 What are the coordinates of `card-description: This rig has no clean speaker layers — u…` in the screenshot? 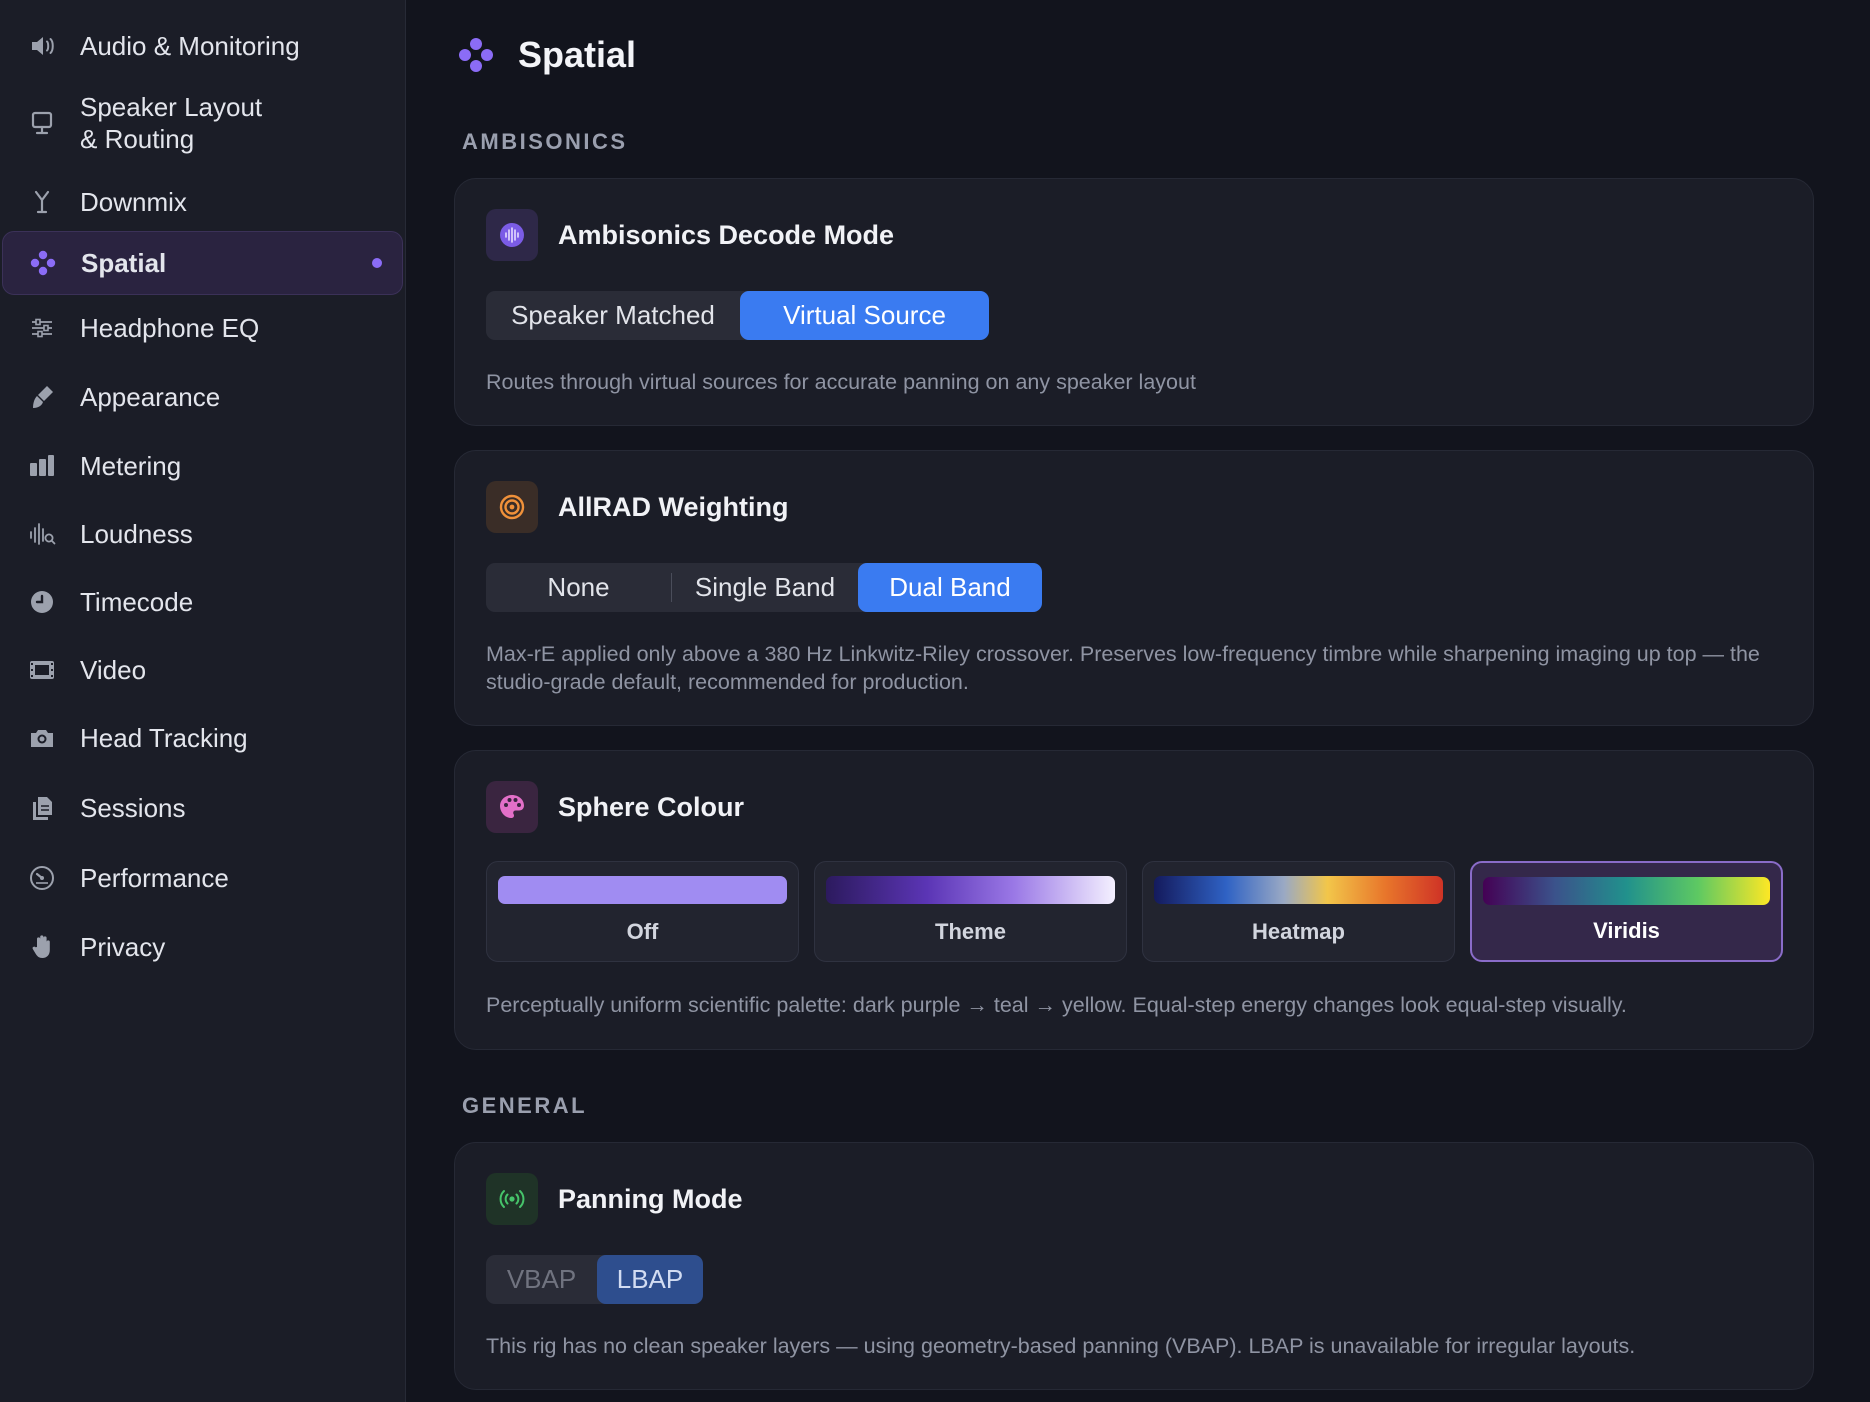 It's located at (1061, 1346).